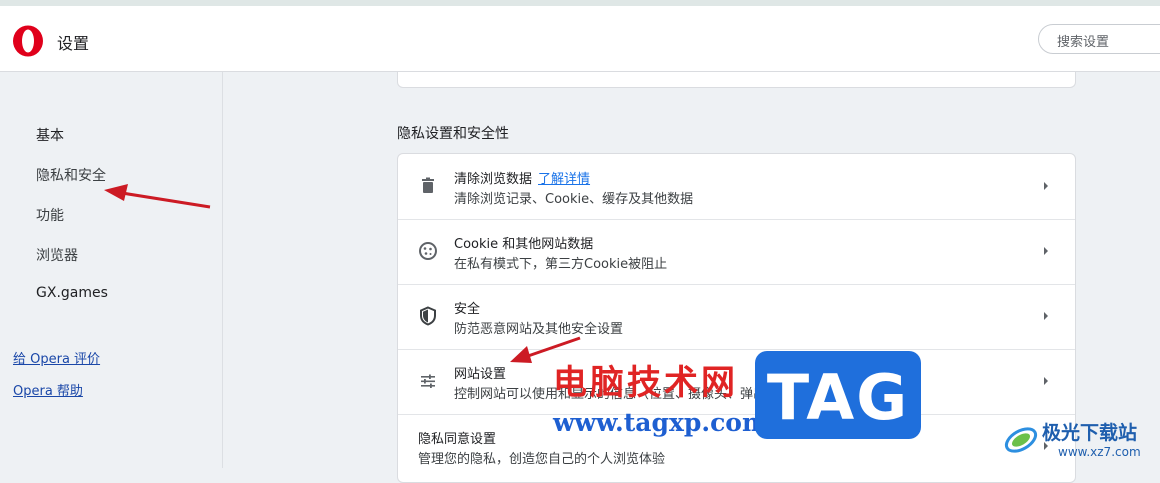 Image resolution: width=1160 pixels, height=483 pixels. Describe the element at coordinates (457, 439) in the screenshot. I see `row-title: 隐私同意设置` at that location.